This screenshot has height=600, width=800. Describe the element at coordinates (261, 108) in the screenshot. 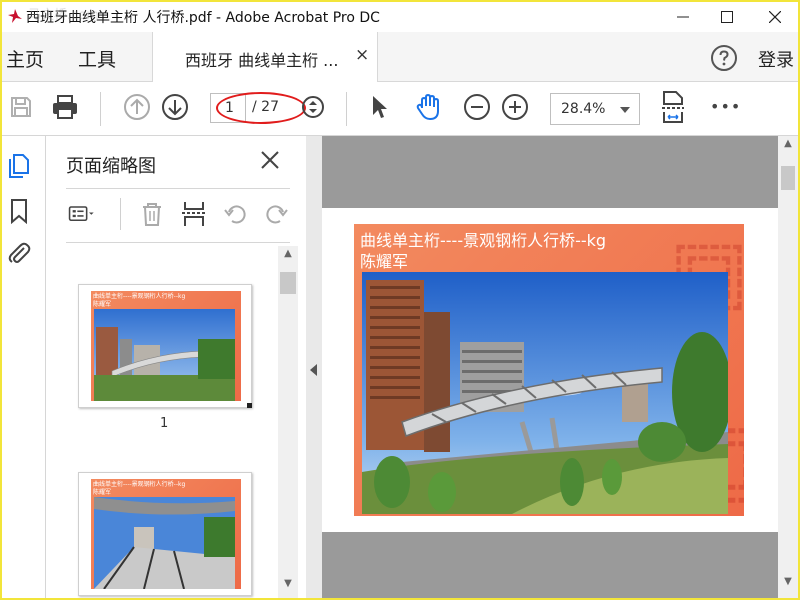

I see `red-annotation-ellipse` at that location.